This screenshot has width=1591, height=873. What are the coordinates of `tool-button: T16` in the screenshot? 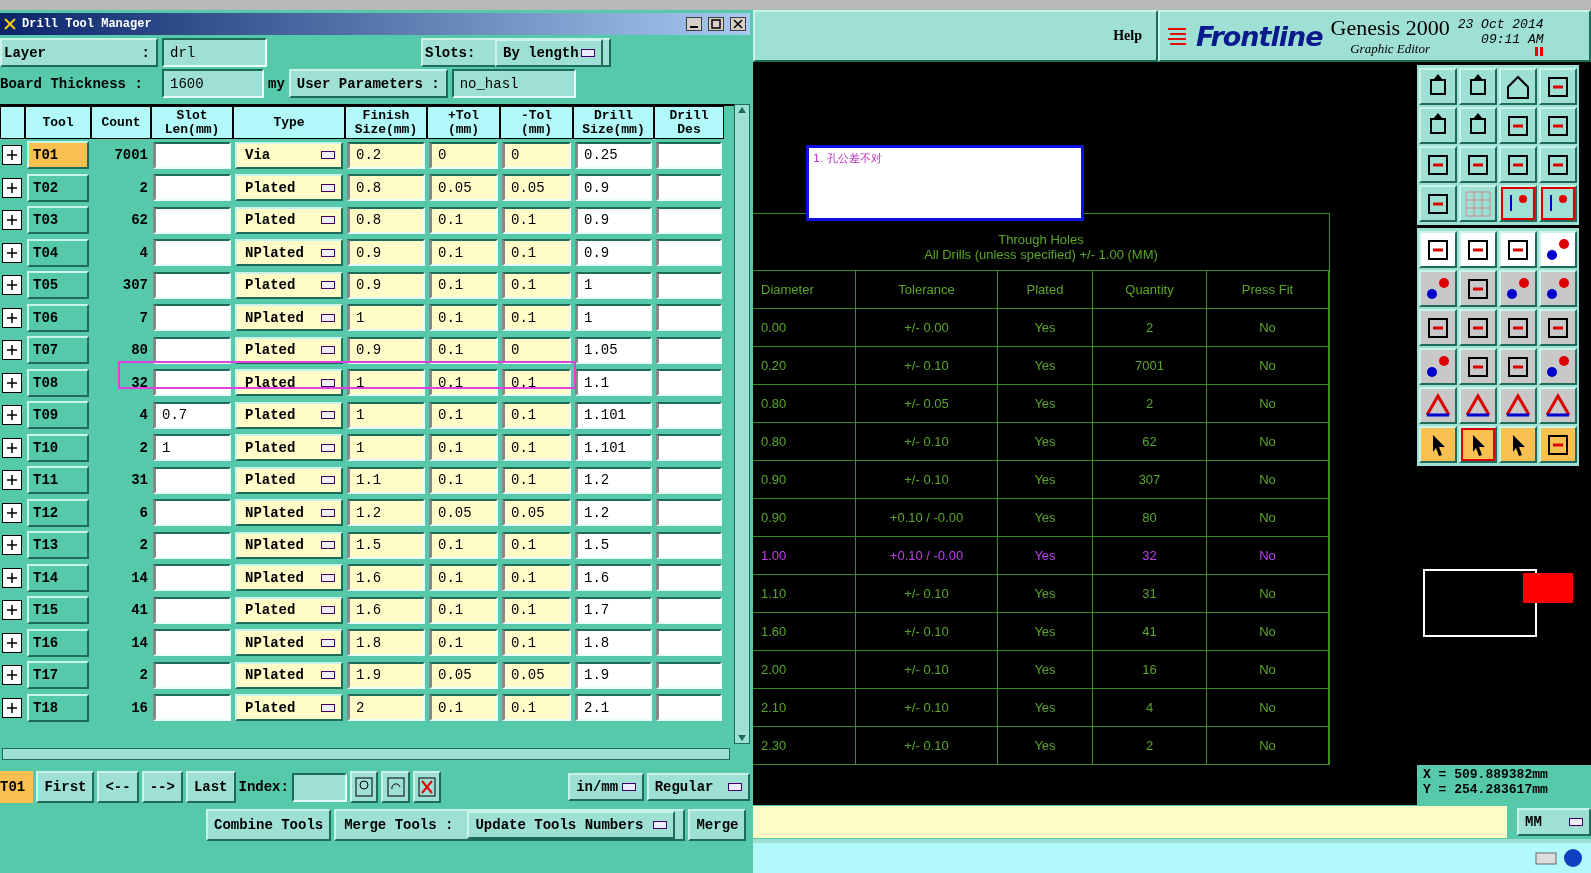 It's located at (58, 642).